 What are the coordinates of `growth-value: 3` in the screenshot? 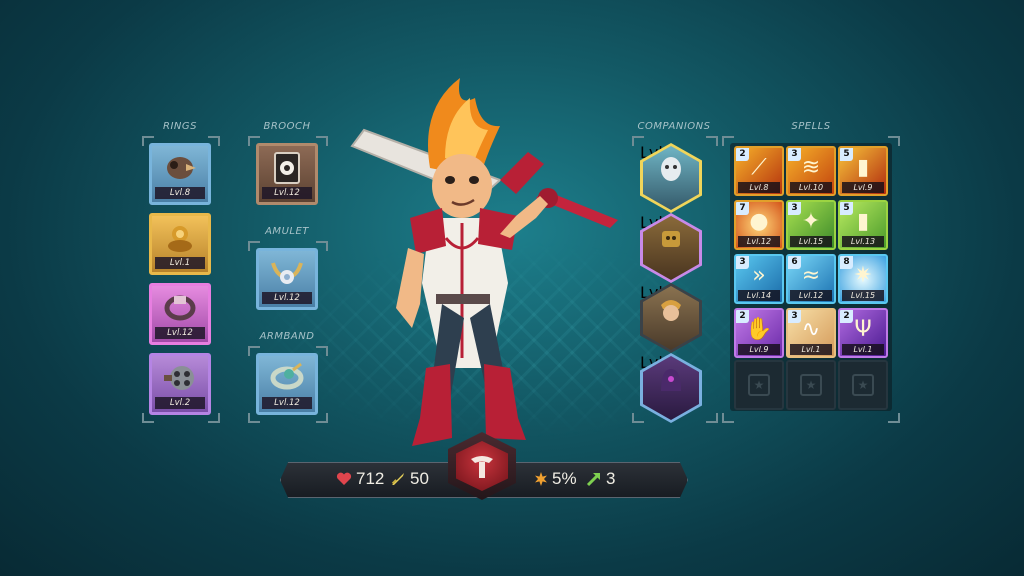 It's located at (611, 478).